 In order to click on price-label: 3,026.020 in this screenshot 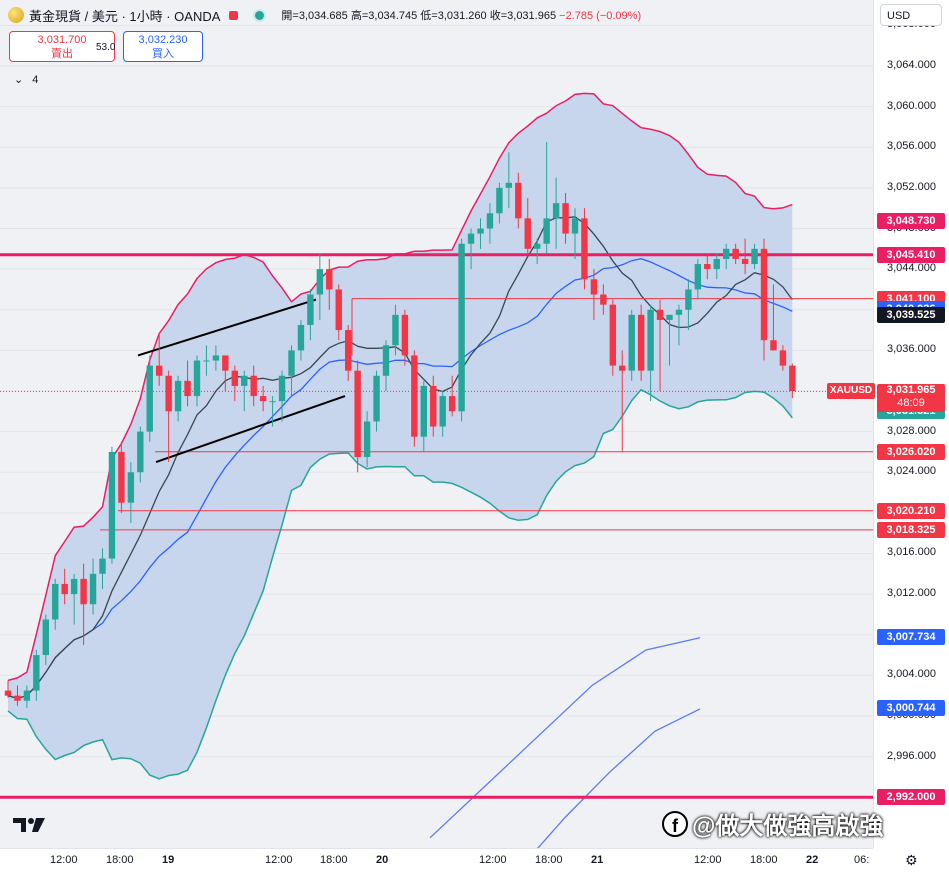, I will do `click(911, 451)`.